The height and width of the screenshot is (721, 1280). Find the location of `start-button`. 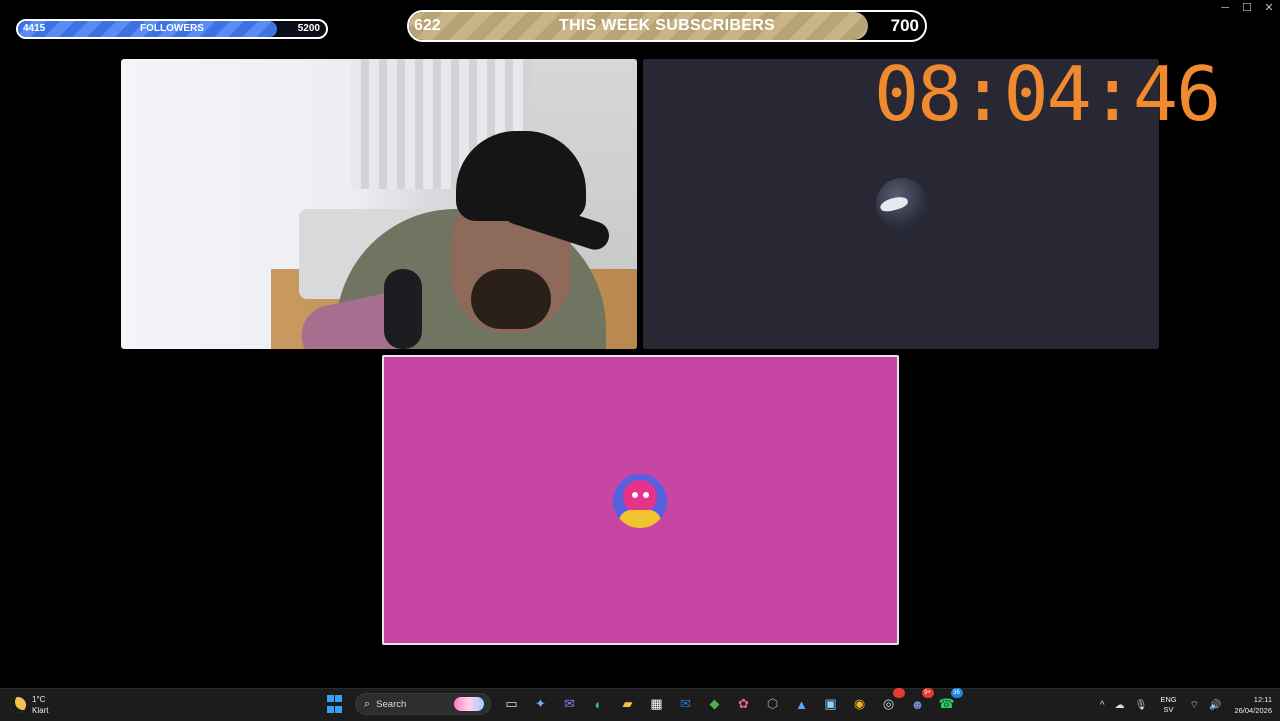

start-button is located at coordinates (335, 704).